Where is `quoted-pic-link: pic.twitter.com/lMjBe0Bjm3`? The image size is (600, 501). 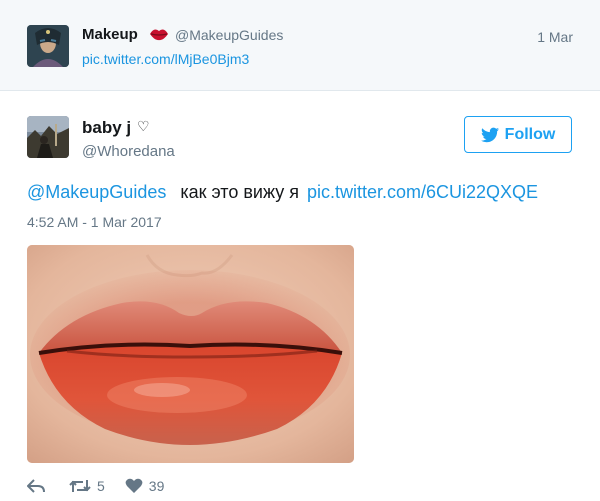 quoted-pic-link: pic.twitter.com/lMjBe0Bjm3 is located at coordinates (165, 59).